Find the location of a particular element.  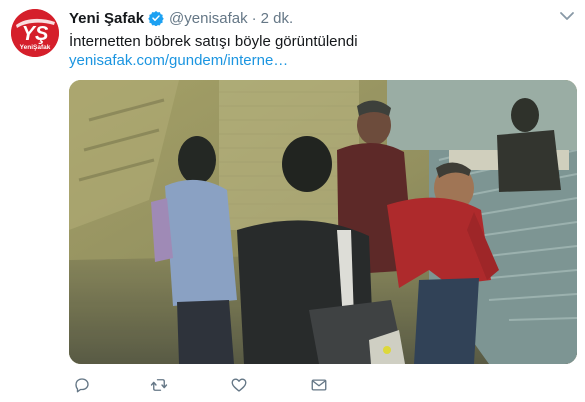

author-name: Yeni Şafak is located at coordinates (106, 18).